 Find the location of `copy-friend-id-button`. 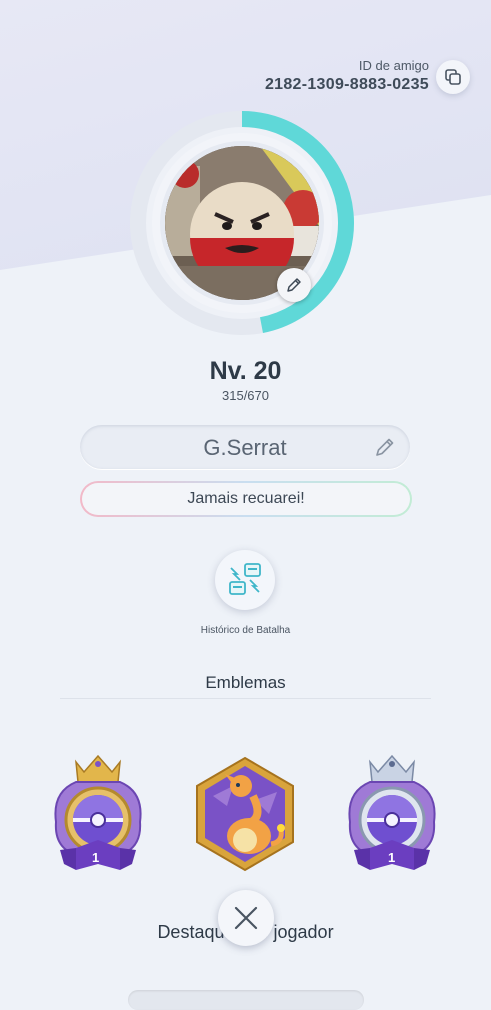

copy-friend-id-button is located at coordinates (453, 77).